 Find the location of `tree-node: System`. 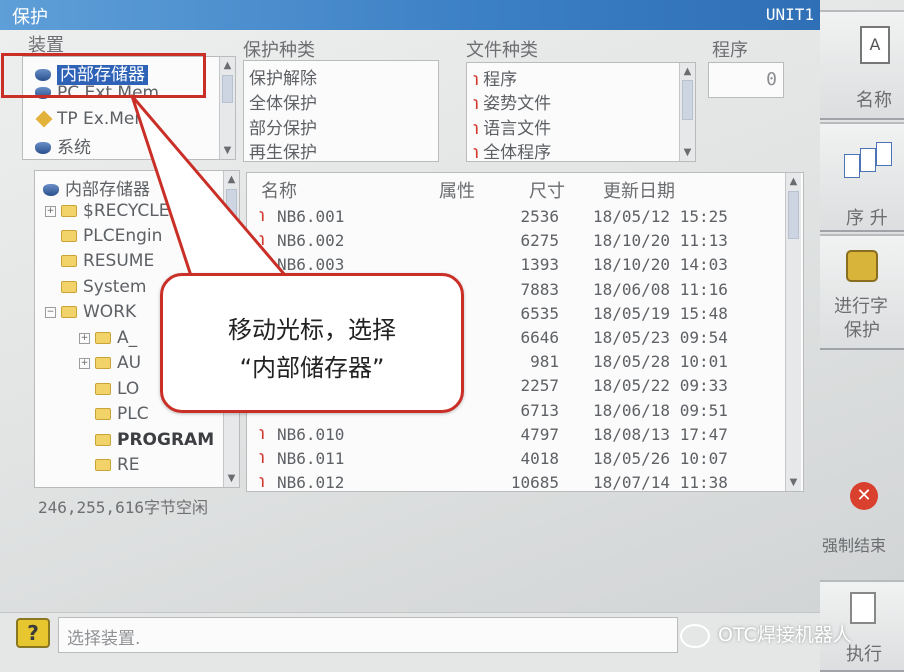

tree-node: System is located at coordinates (103, 287).